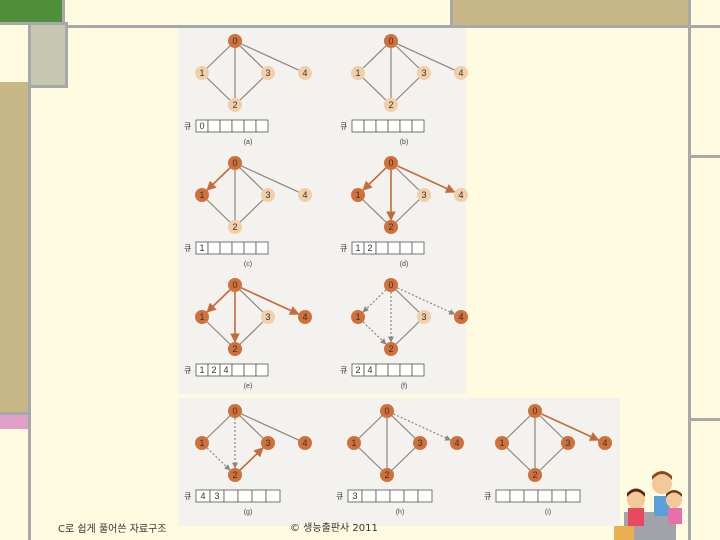 The image size is (720, 540). What do you see at coordinates (548, 460) in the screenshot?
I see `bfs-step-9: 0 1 2 3 4 큐 (i)` at bounding box center [548, 460].